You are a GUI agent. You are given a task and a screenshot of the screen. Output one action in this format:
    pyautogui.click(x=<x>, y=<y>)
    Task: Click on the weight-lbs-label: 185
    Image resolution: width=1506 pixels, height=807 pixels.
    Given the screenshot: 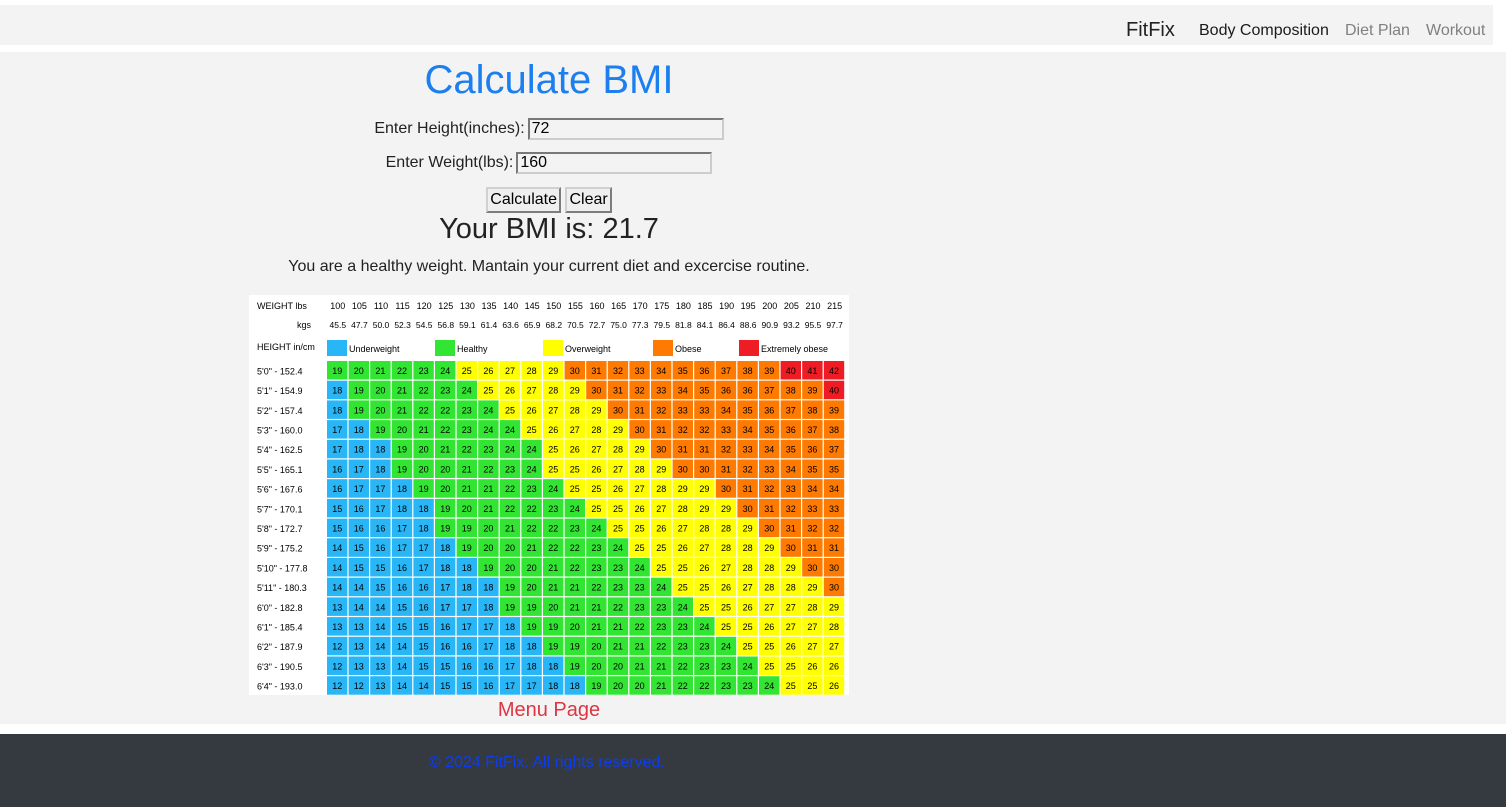 What is the action you would take?
    pyautogui.click(x=704, y=306)
    